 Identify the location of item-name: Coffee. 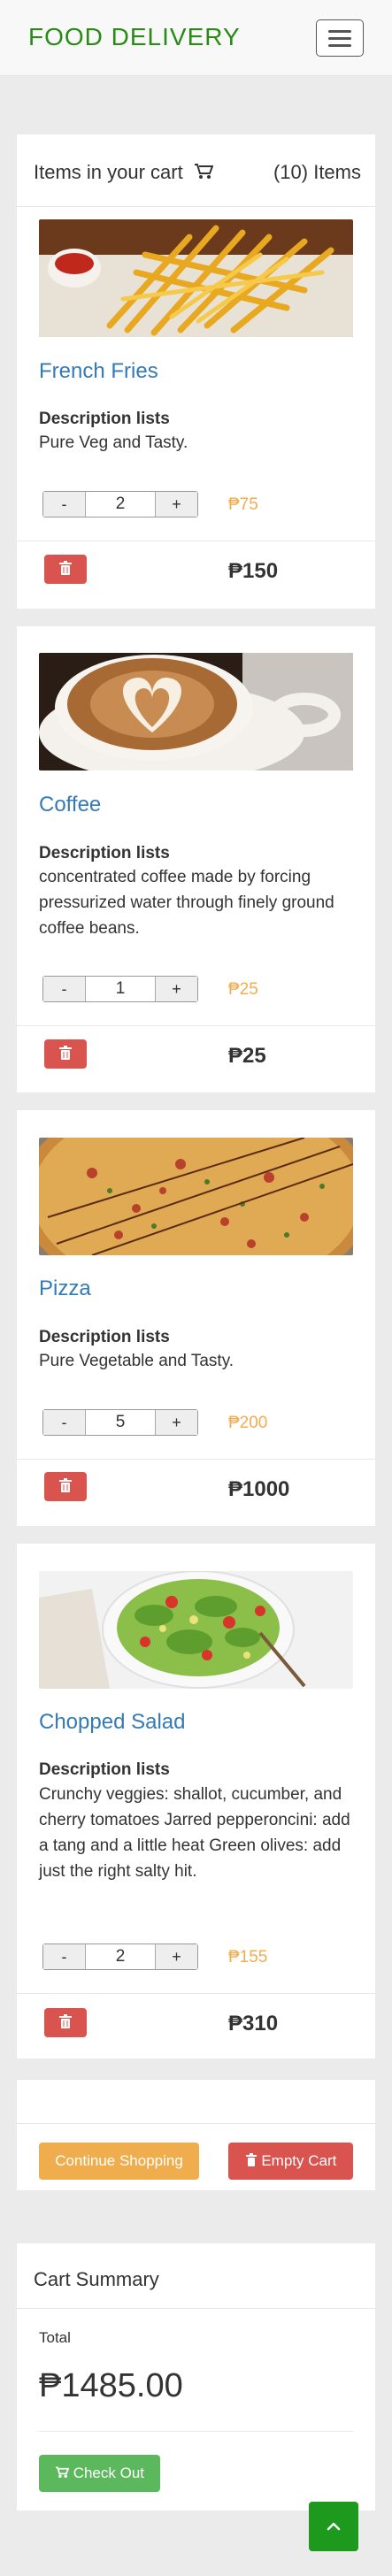
(70, 805).